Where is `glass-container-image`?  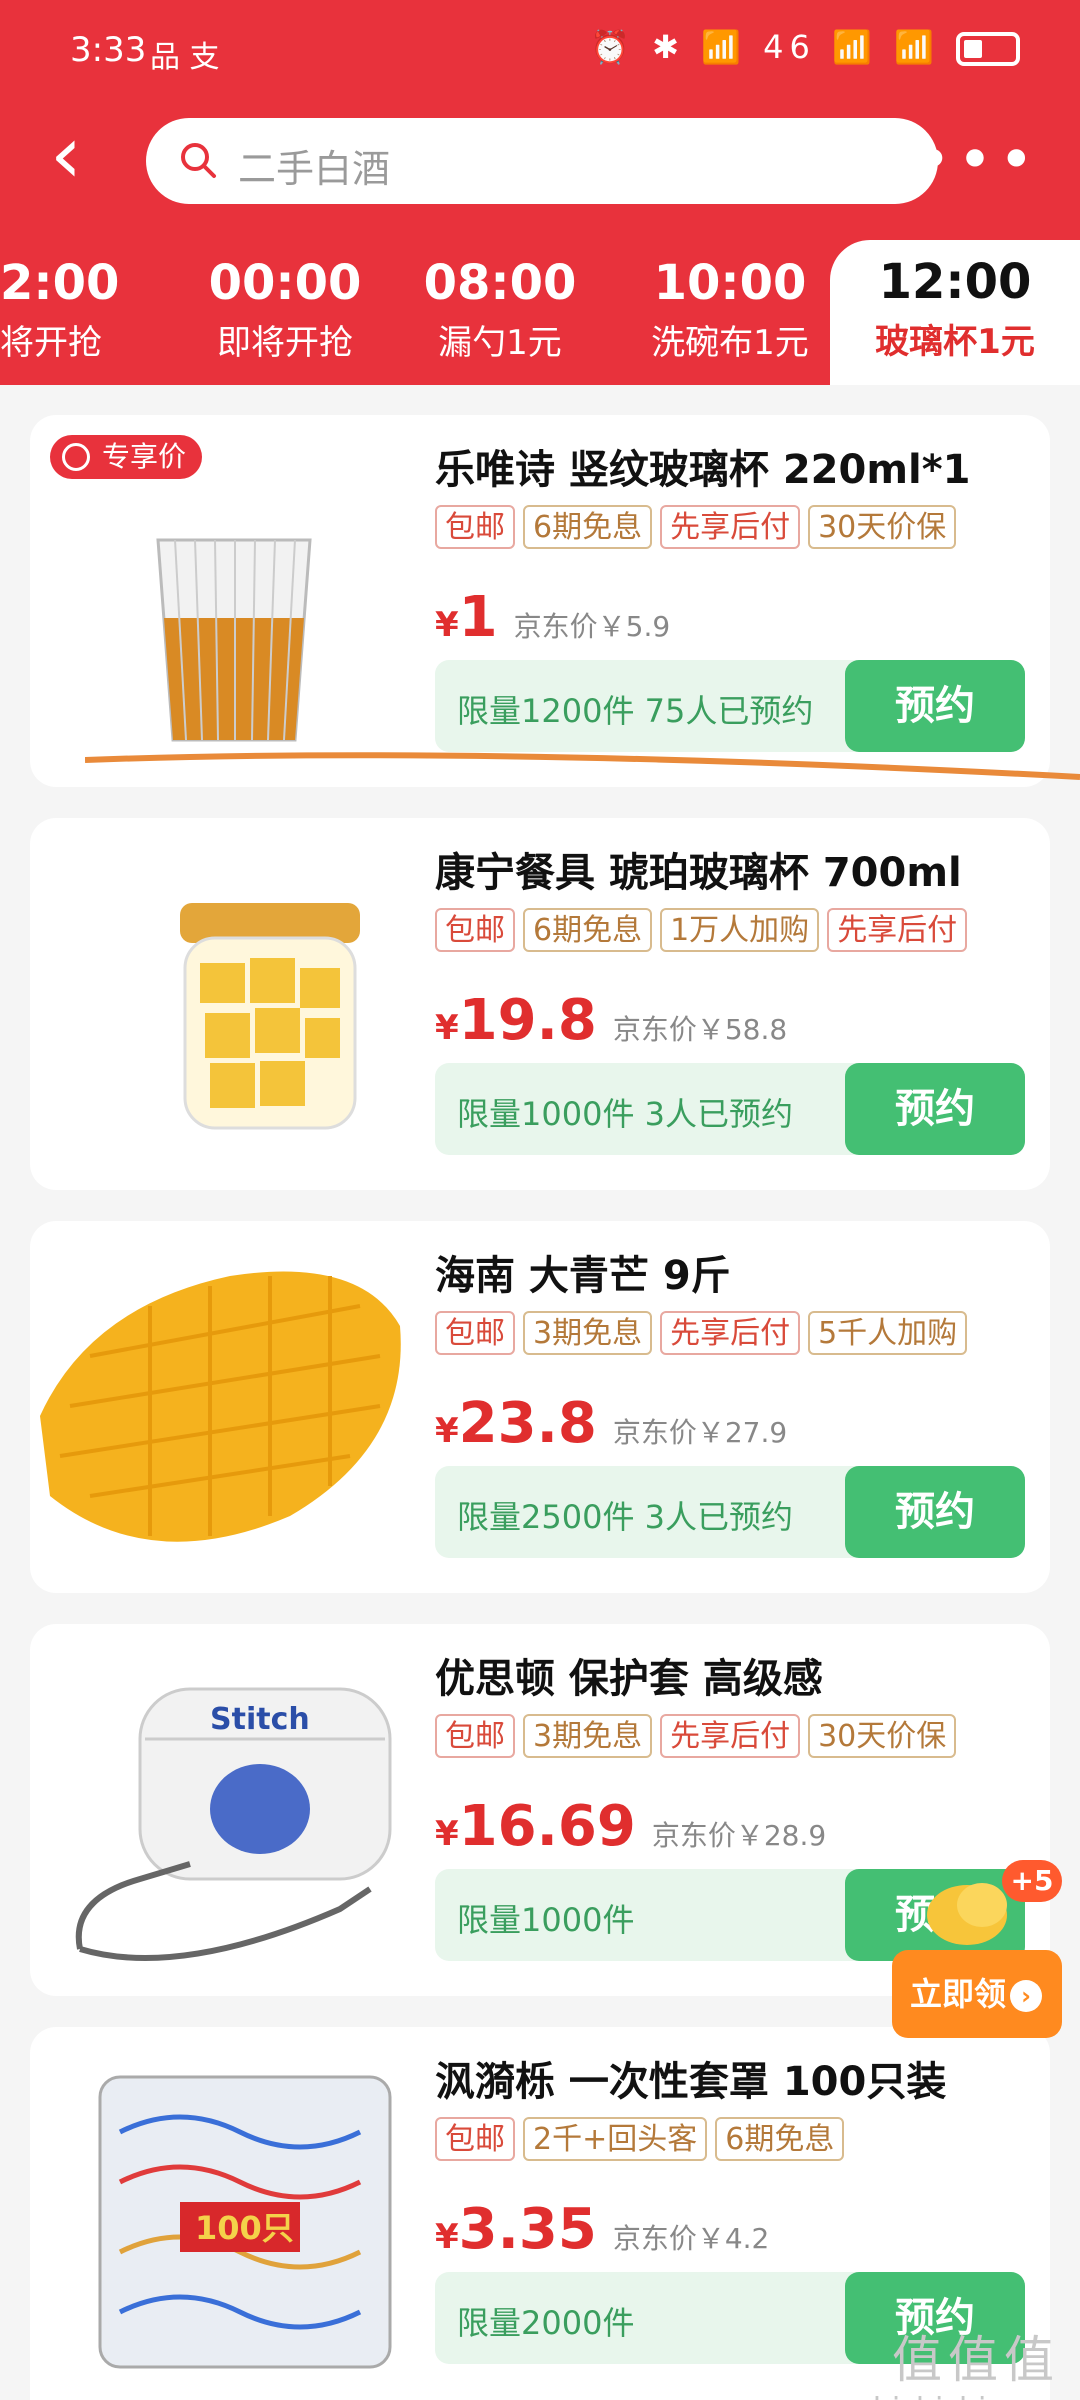
glass-container-image is located at coordinates (270, 1016).